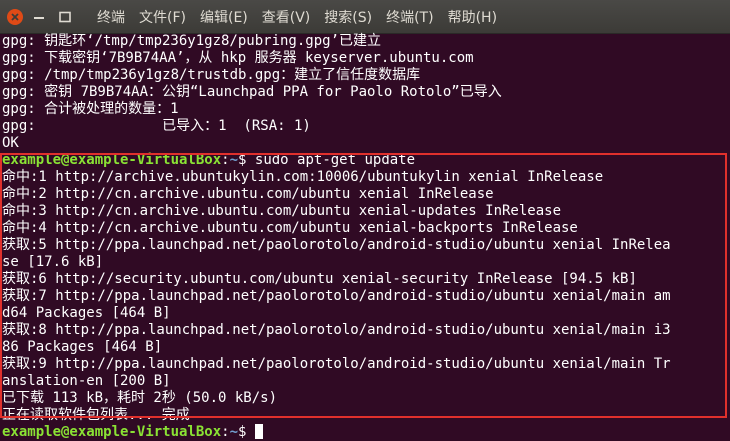  I want to click on output-line: 正在读取软件包列表... 完成, so click(96, 415).